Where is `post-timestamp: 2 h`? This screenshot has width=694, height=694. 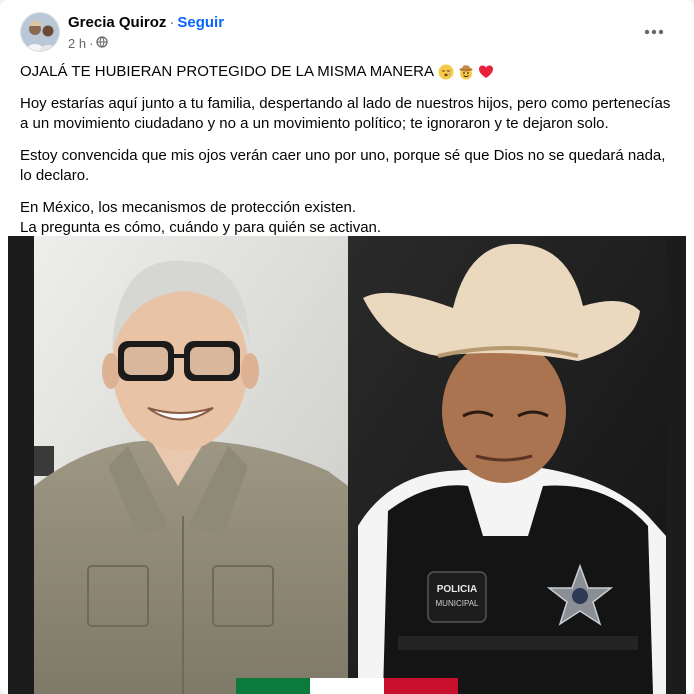 post-timestamp: 2 h is located at coordinates (77, 43).